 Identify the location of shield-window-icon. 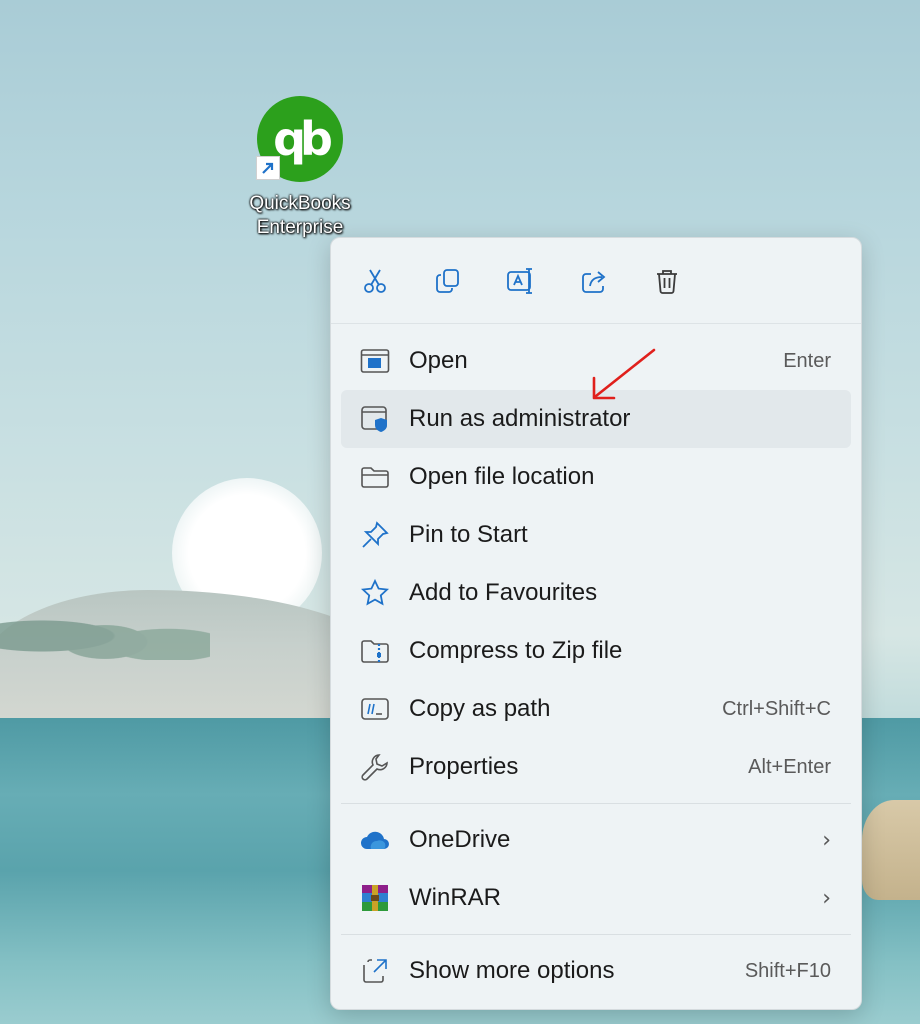
(375, 419).